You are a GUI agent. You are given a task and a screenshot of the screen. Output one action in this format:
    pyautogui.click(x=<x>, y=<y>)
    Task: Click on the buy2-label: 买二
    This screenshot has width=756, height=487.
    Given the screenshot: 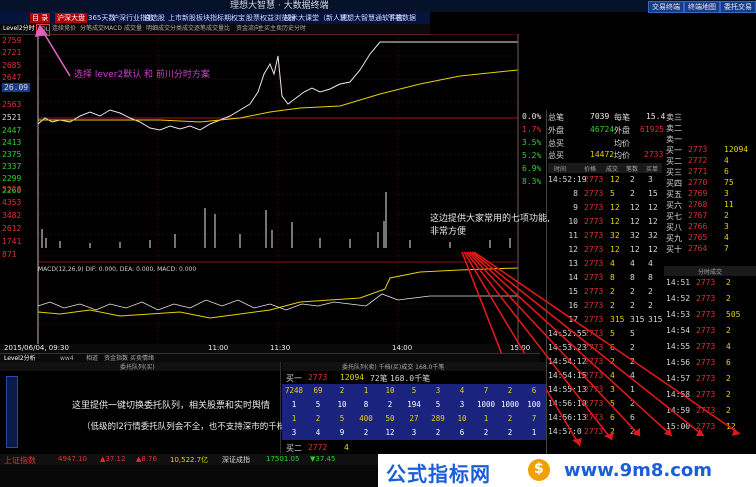 What is the action you would take?
    pyautogui.click(x=294, y=448)
    